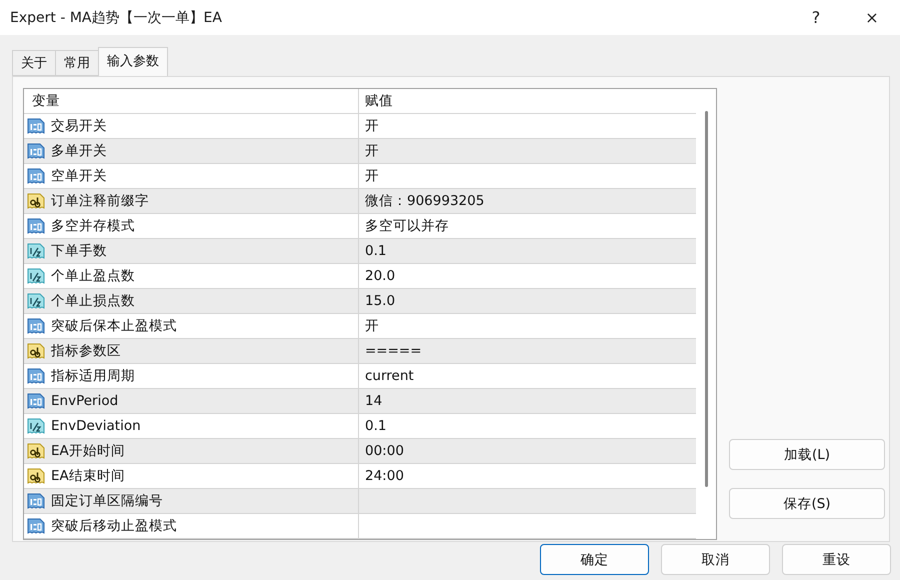 The height and width of the screenshot is (580, 900). Describe the element at coordinates (424, 201) in the screenshot. I see `parameter-value: 微信：906993205` at that location.